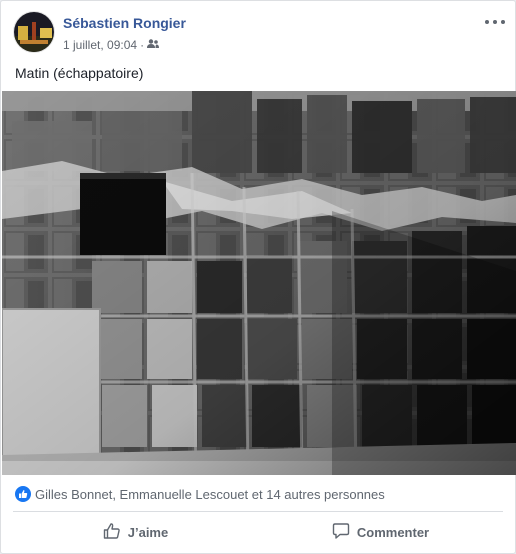 The width and height of the screenshot is (516, 554). I want to click on comment-icon, so click(341, 532).